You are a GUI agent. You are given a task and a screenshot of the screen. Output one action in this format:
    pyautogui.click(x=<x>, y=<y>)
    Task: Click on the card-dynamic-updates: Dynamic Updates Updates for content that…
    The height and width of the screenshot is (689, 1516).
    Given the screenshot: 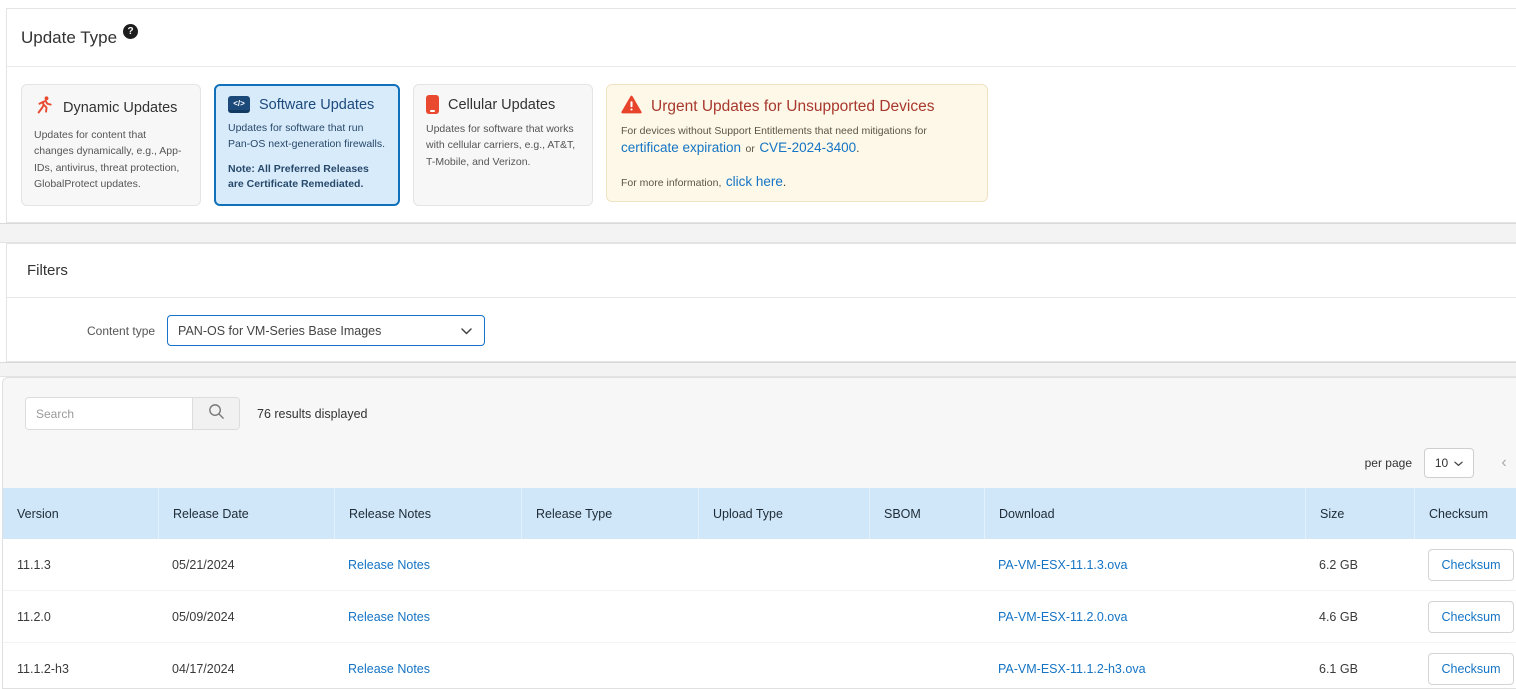 What is the action you would take?
    pyautogui.click(x=111, y=145)
    